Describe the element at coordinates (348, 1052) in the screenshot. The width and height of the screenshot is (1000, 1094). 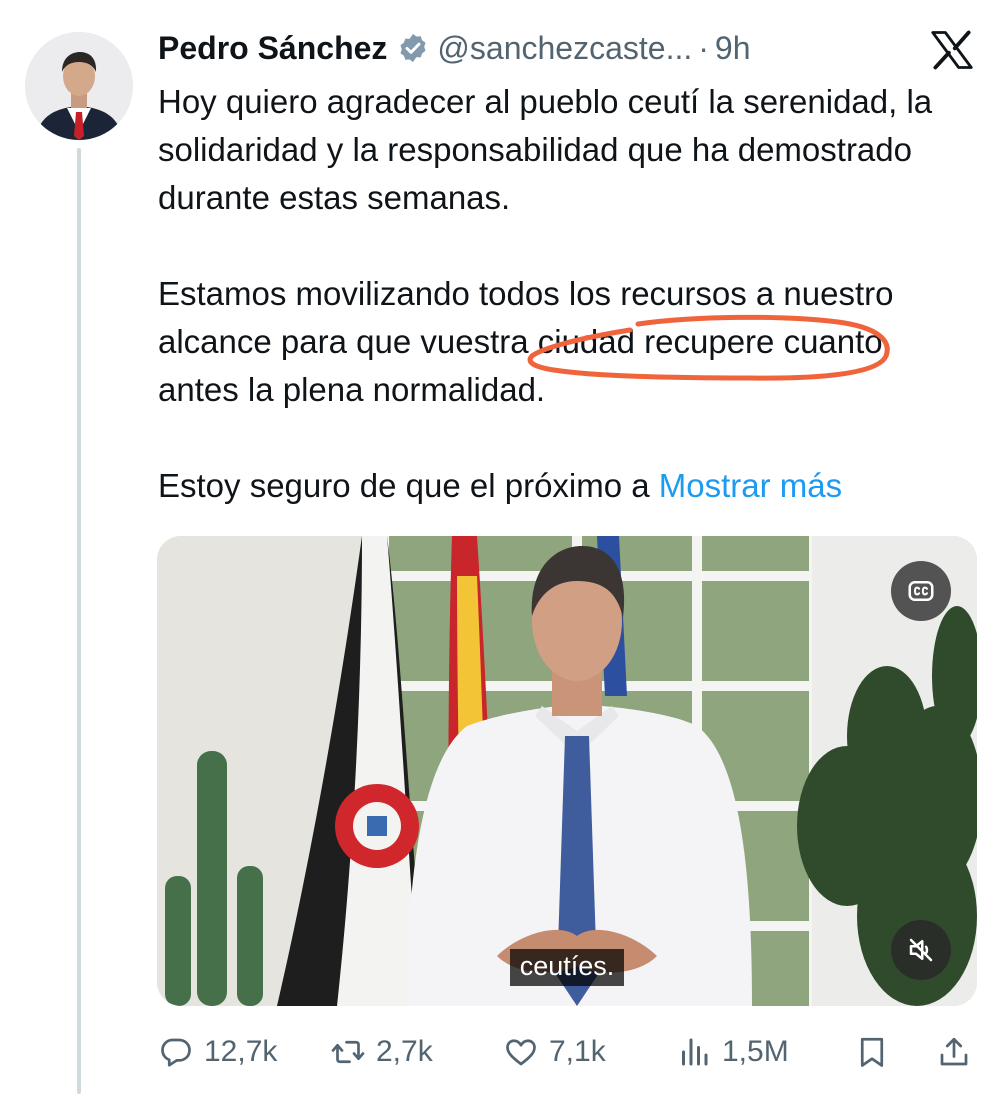
I see `retweet-icon` at that location.